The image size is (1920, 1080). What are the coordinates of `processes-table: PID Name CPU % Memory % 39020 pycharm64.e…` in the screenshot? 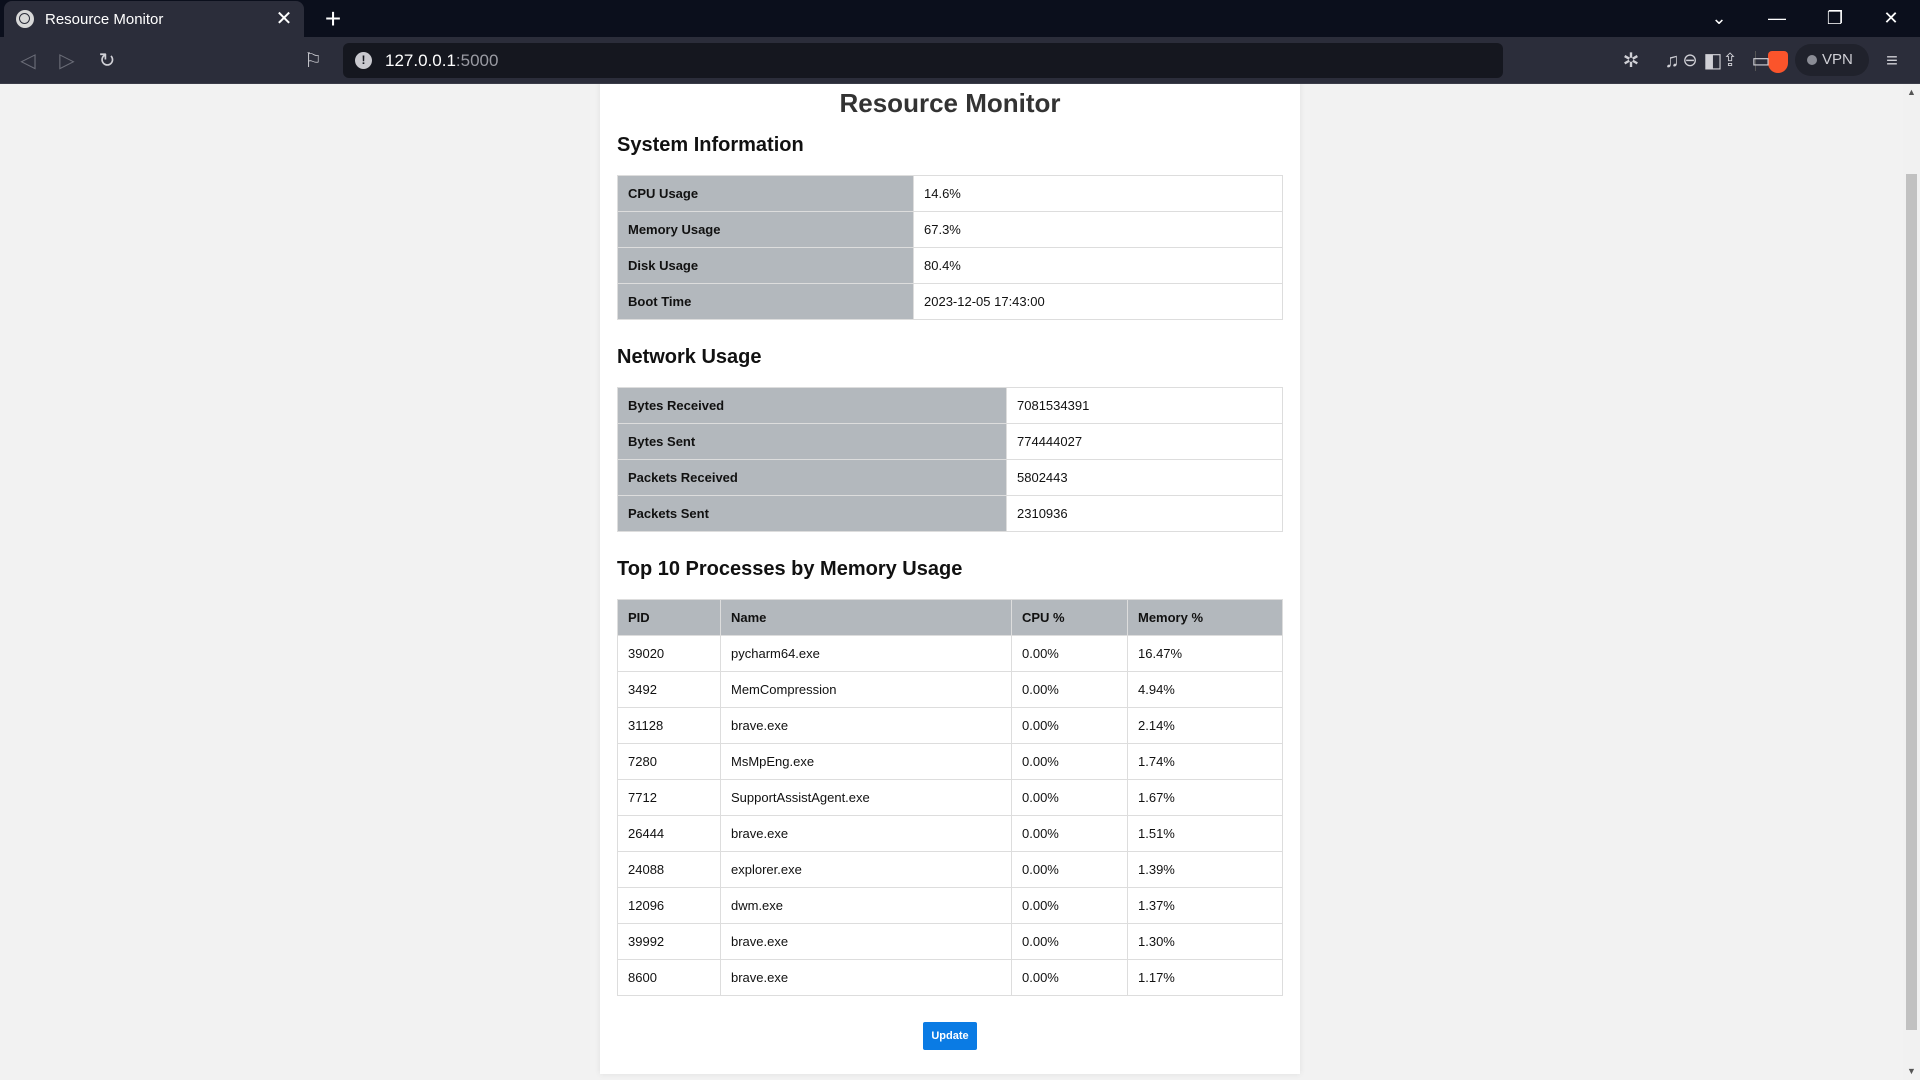 It's located at (950, 797).